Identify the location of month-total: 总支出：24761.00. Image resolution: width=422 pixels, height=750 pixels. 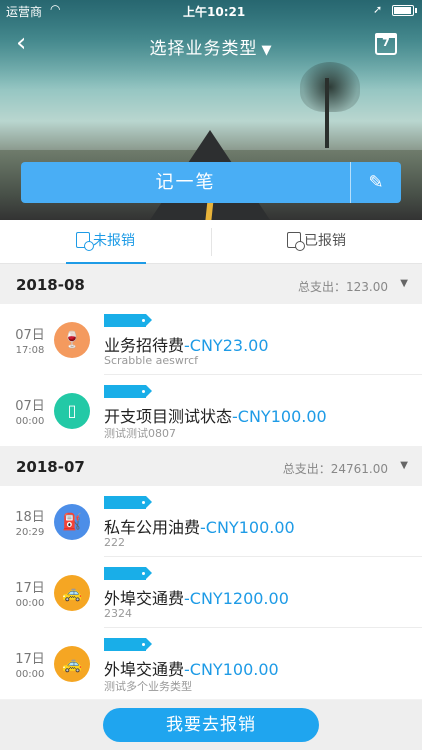
(335, 468).